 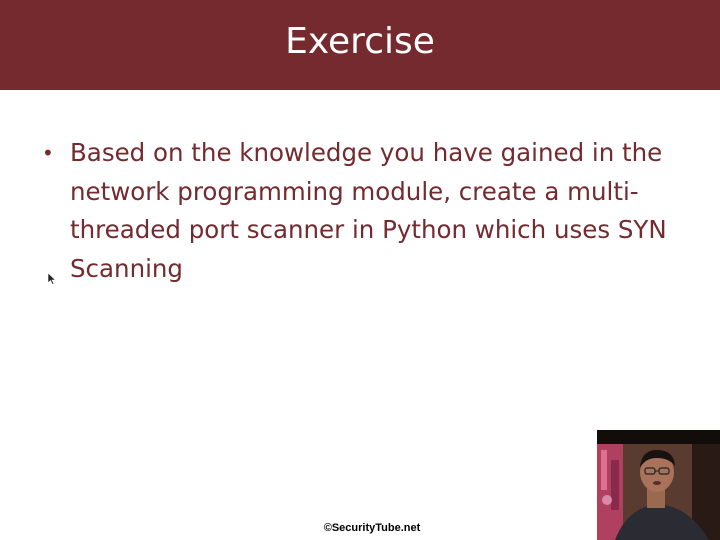 What do you see at coordinates (360, 41) in the screenshot?
I see `slide-title: Exercise` at bounding box center [360, 41].